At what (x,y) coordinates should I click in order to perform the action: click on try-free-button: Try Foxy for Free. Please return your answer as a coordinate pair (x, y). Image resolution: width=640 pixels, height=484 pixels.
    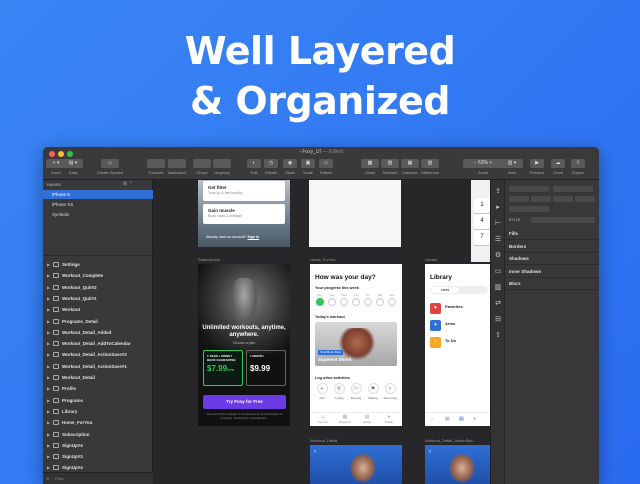
    Looking at the image, I should click on (244, 402).